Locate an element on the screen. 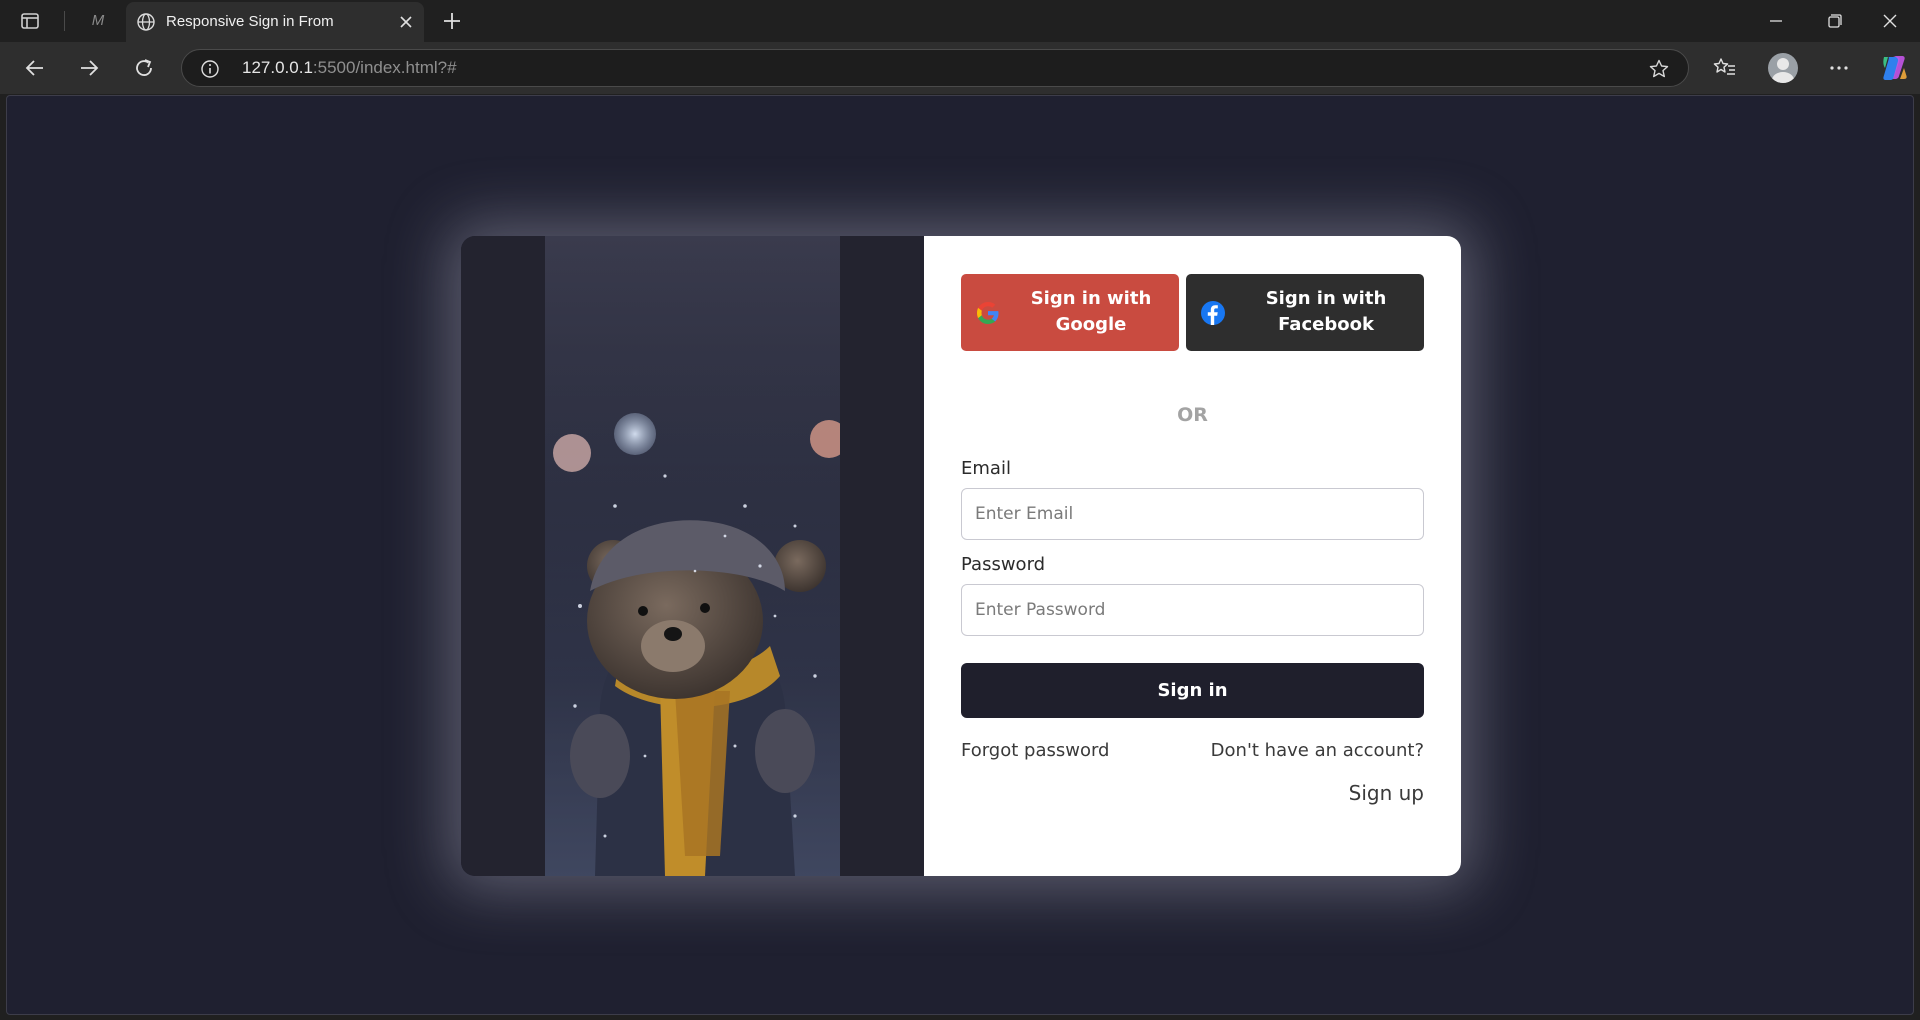 This screenshot has height=1020, width=1920. site-info-icon is located at coordinates (210, 69).